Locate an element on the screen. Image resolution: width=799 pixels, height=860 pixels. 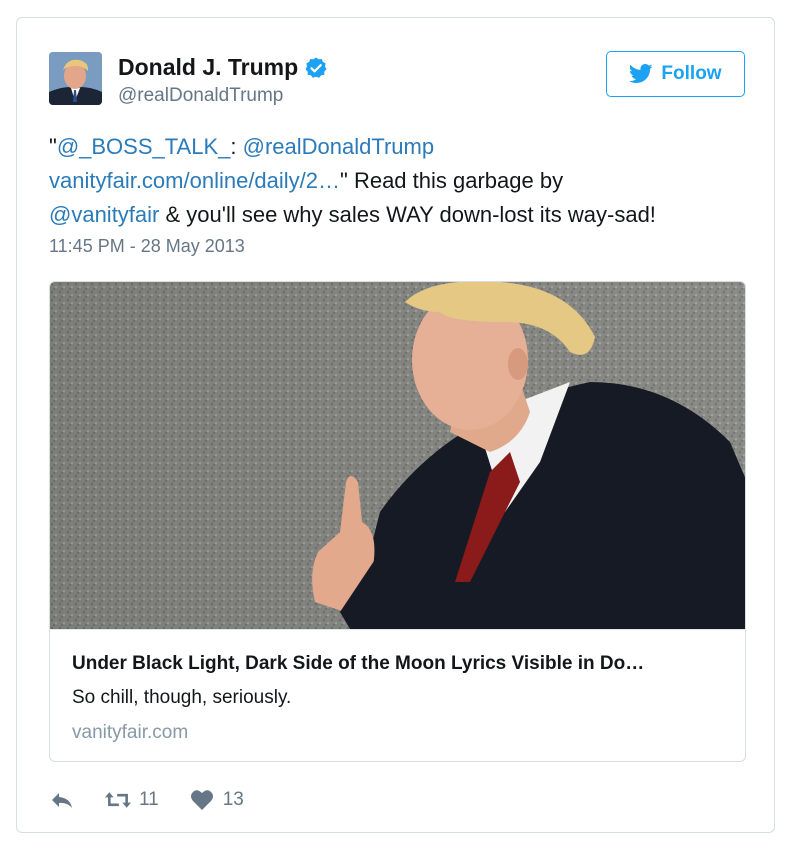
author-name-row: Donald J. Trump is located at coordinates (223, 67).